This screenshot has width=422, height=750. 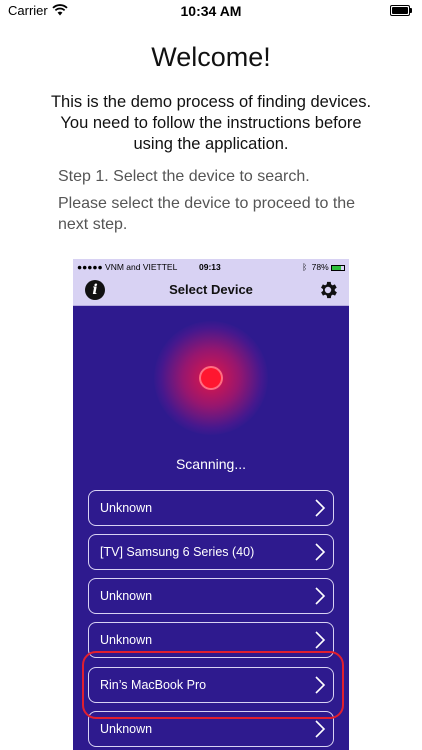 I want to click on nav-title: Select Device, so click(x=211, y=289).